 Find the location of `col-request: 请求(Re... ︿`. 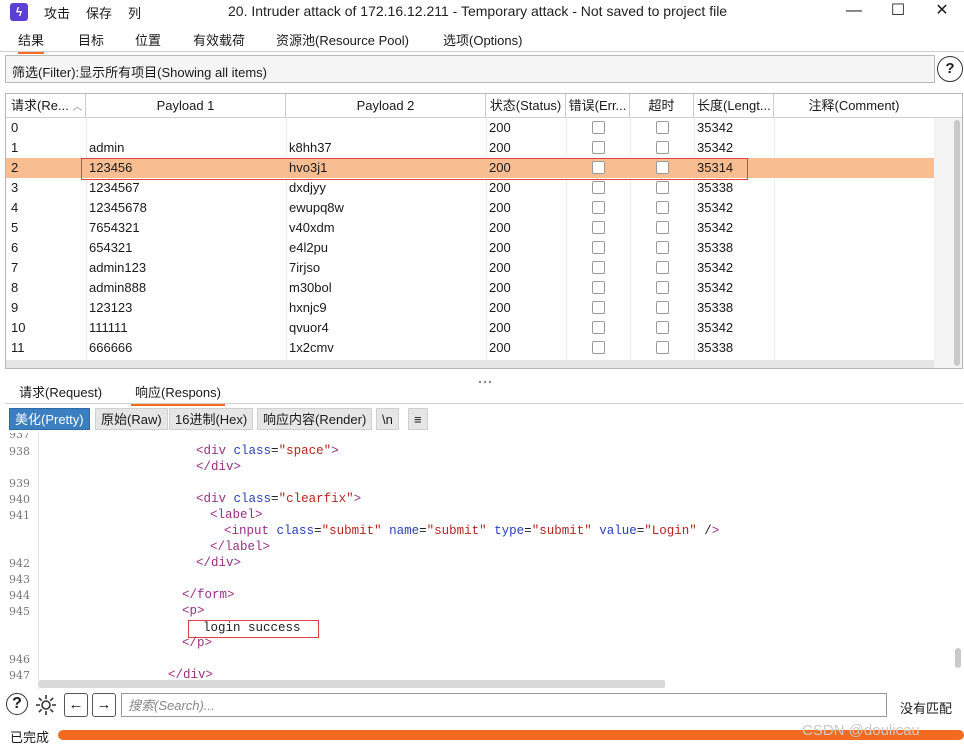

col-request: 请求(Re... ︿ is located at coordinates (46, 106).